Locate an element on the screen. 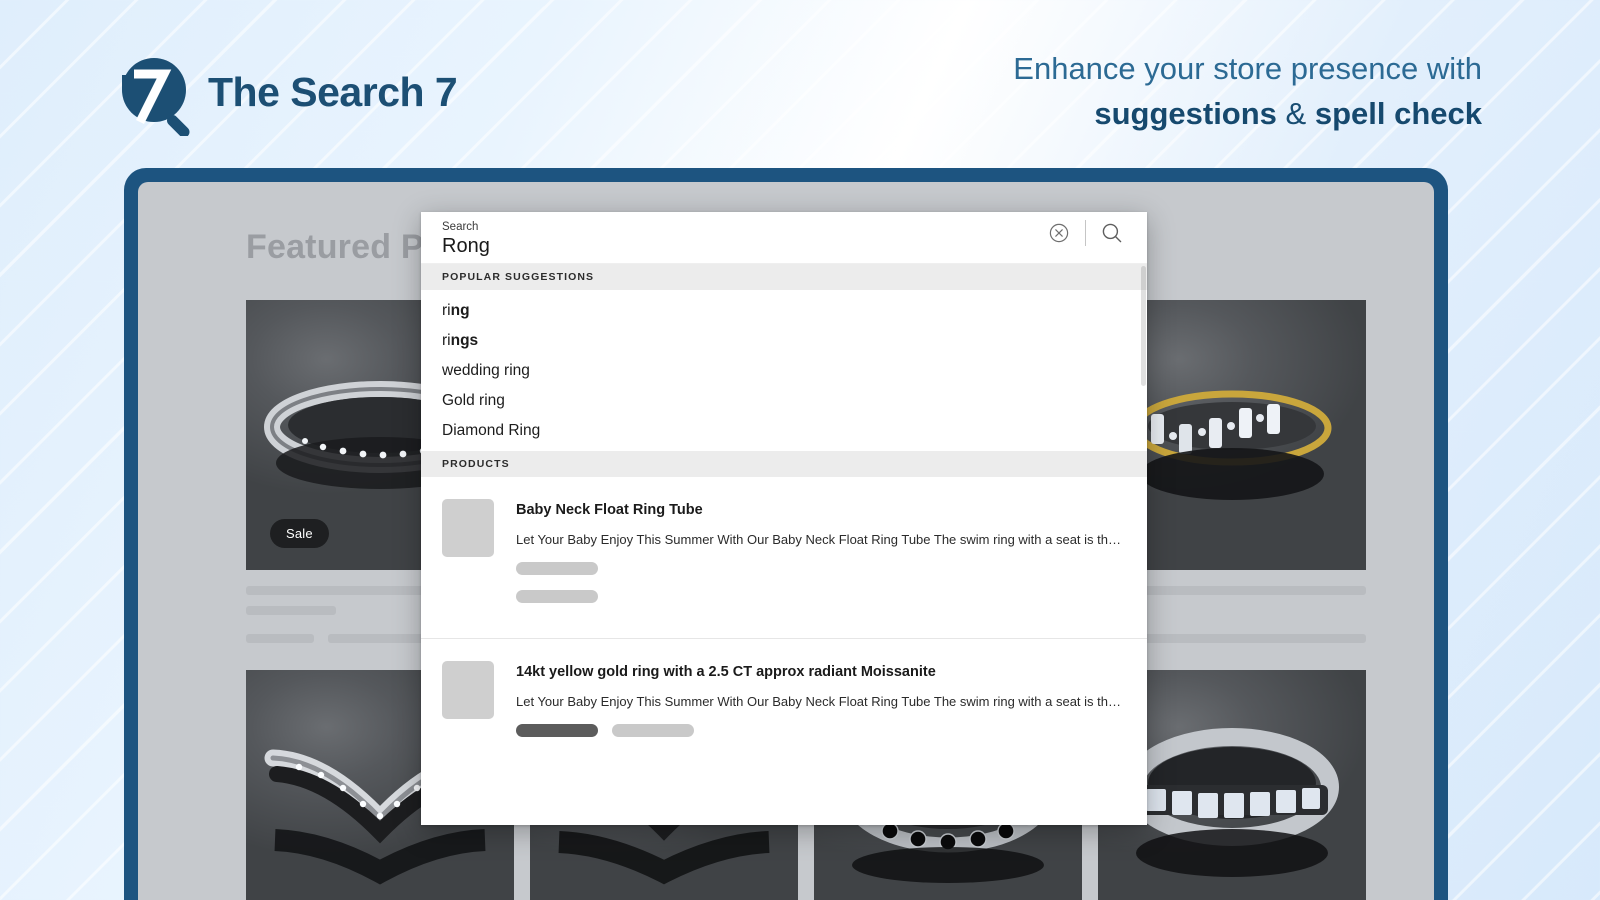  dropdown-footer-space is located at coordinates (784, 797).